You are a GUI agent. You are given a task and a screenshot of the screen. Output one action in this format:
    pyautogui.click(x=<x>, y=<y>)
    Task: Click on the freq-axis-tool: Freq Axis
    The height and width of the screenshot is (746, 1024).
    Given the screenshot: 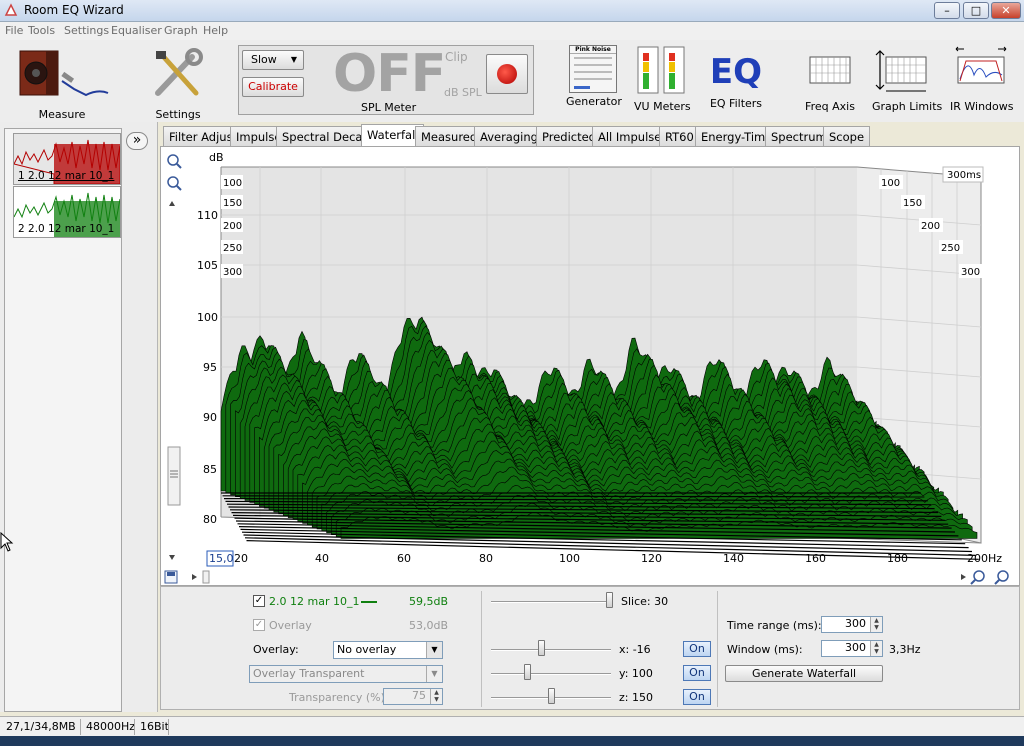 What is the action you would take?
    pyautogui.click(x=830, y=79)
    